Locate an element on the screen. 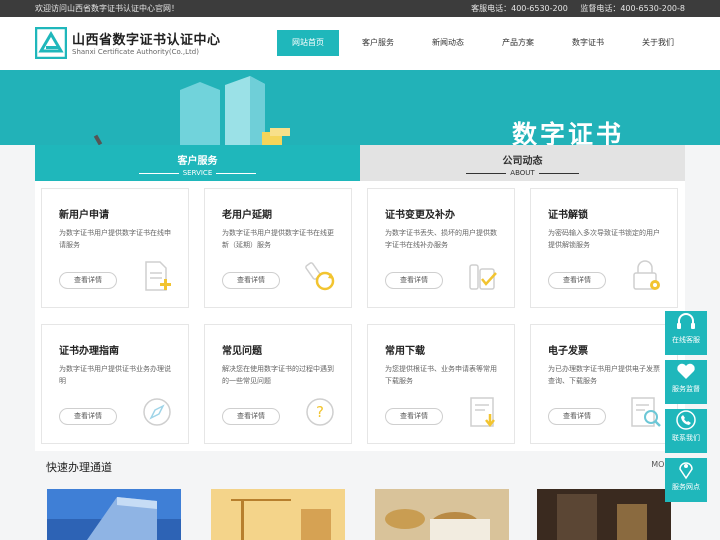  compass-icon is located at coordinates (157, 412).